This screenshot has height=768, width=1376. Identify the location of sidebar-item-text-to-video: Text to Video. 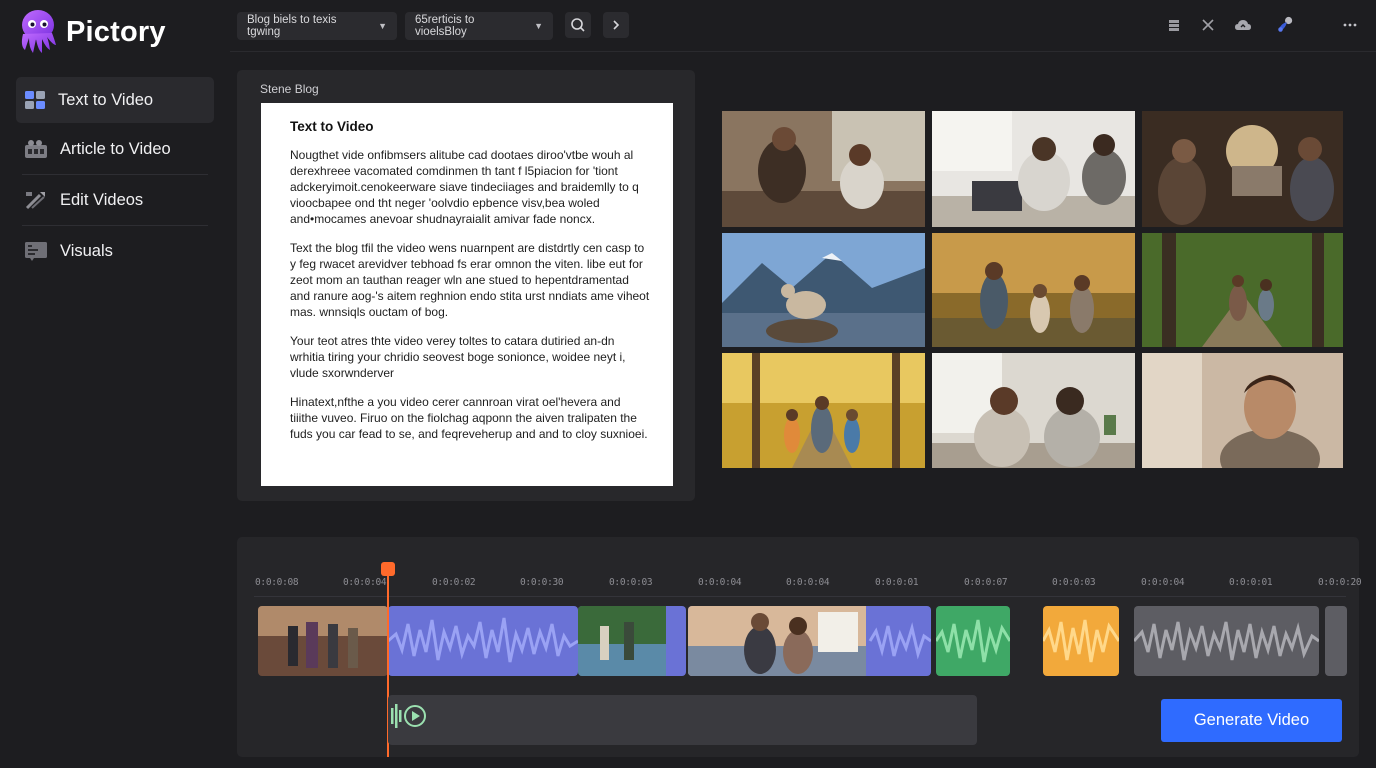
(115, 100).